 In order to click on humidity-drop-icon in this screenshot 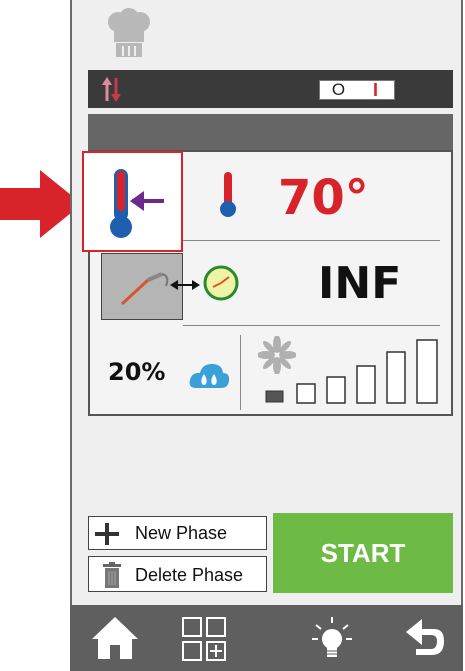, I will do `click(209, 375)`.